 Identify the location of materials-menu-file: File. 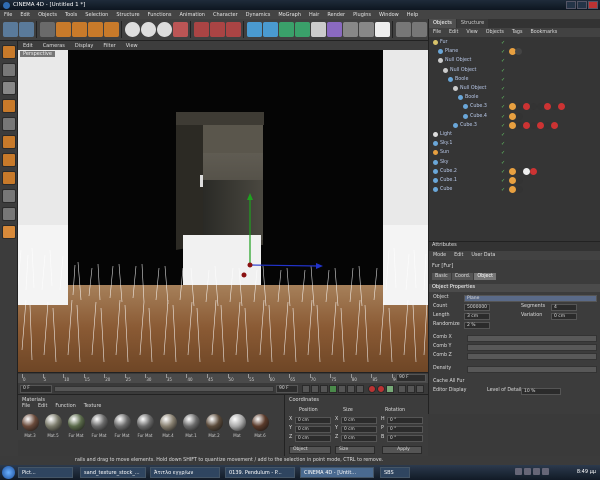
(26, 408).